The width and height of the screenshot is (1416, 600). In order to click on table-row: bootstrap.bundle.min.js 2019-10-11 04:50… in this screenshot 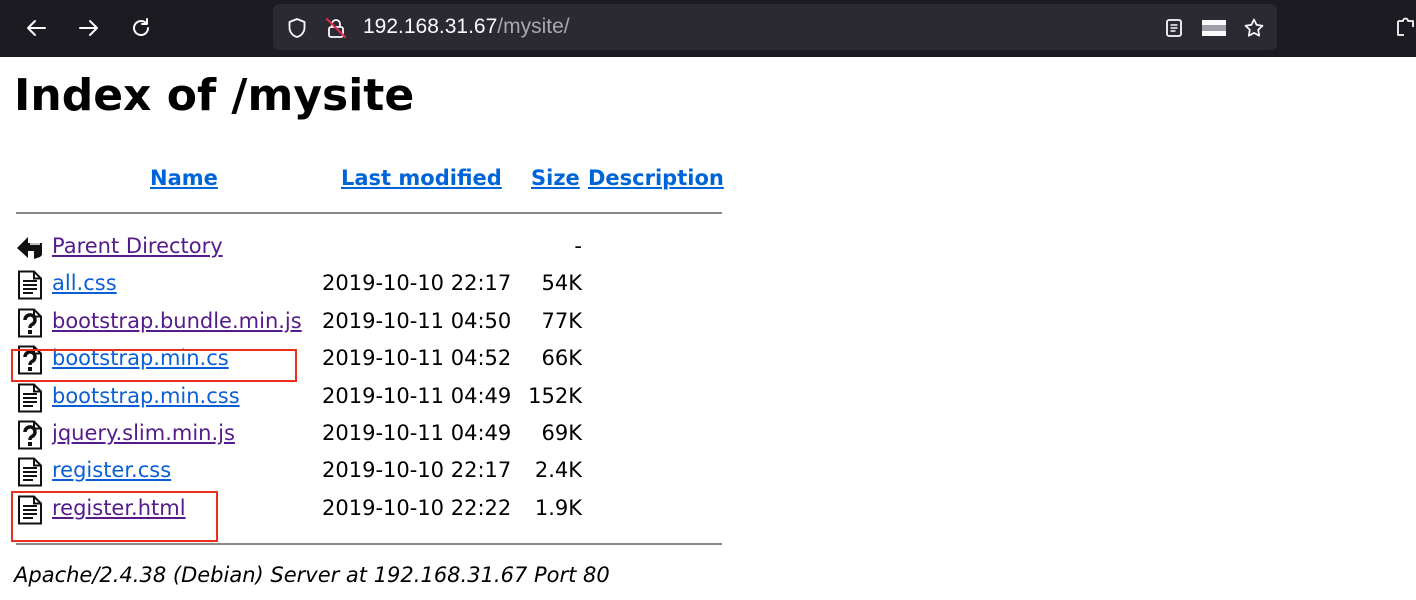, I will do `click(380, 322)`.